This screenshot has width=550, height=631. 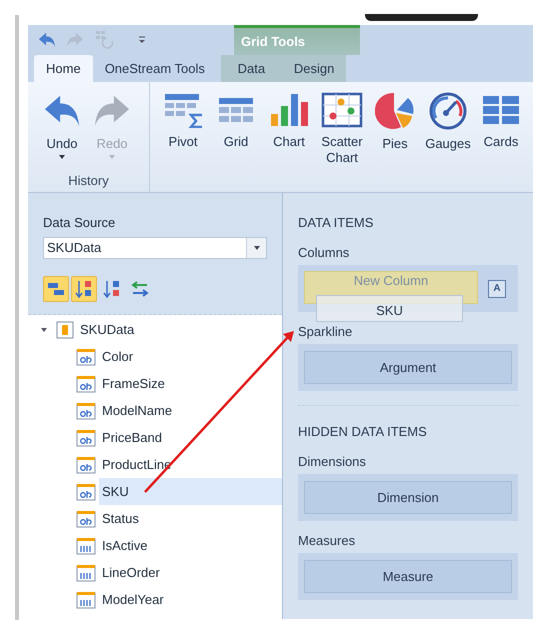 I want to click on ribbon-button: Pivot, so click(x=183, y=129).